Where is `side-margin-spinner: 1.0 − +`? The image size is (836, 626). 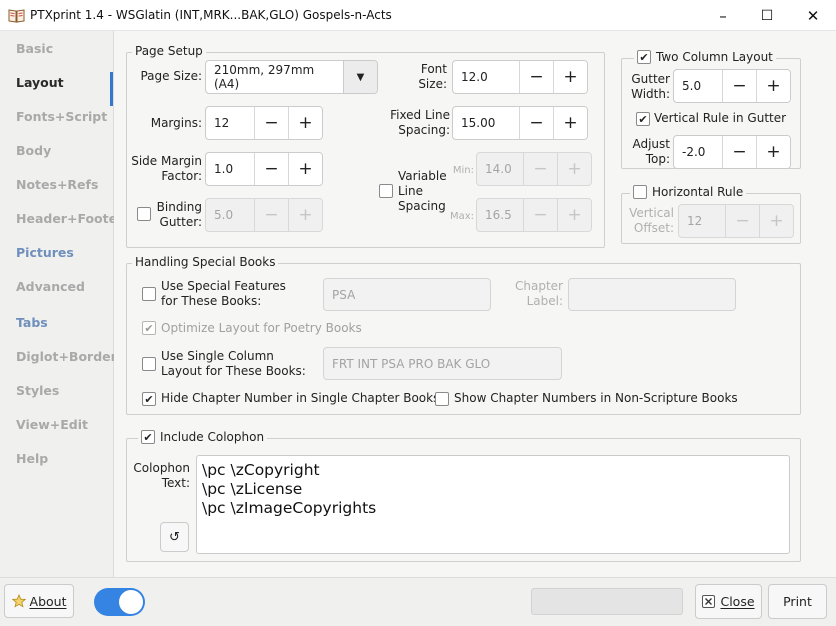 side-margin-spinner: 1.0 − + is located at coordinates (264, 169).